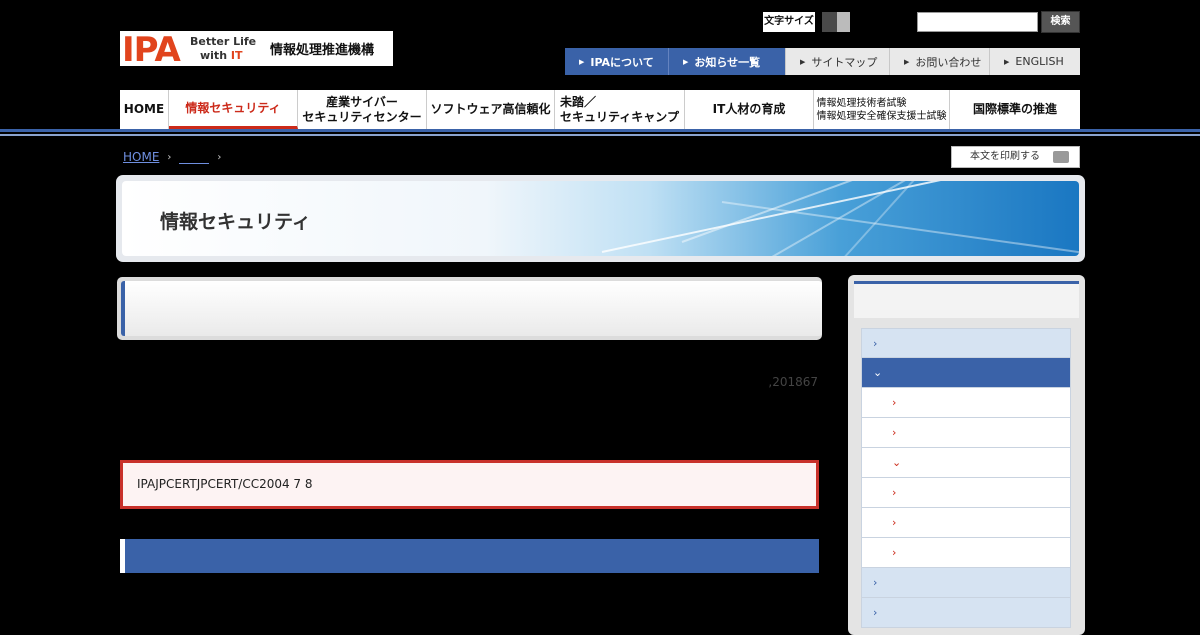 The height and width of the screenshot is (635, 1200). What do you see at coordinates (837, 61) in the screenshot?
I see `util-nav-sitemap: ▶ サイトマップ` at bounding box center [837, 61].